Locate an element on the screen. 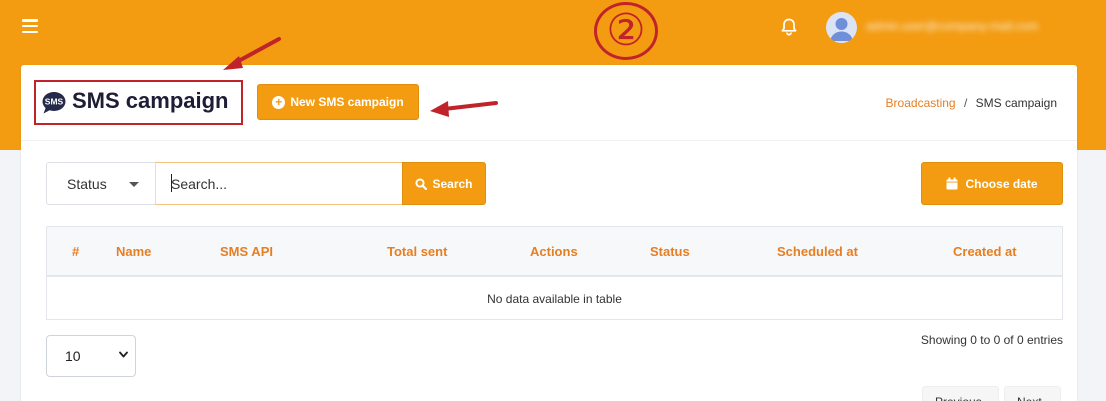  choose-date-label: Choose date is located at coordinates (1001, 183).